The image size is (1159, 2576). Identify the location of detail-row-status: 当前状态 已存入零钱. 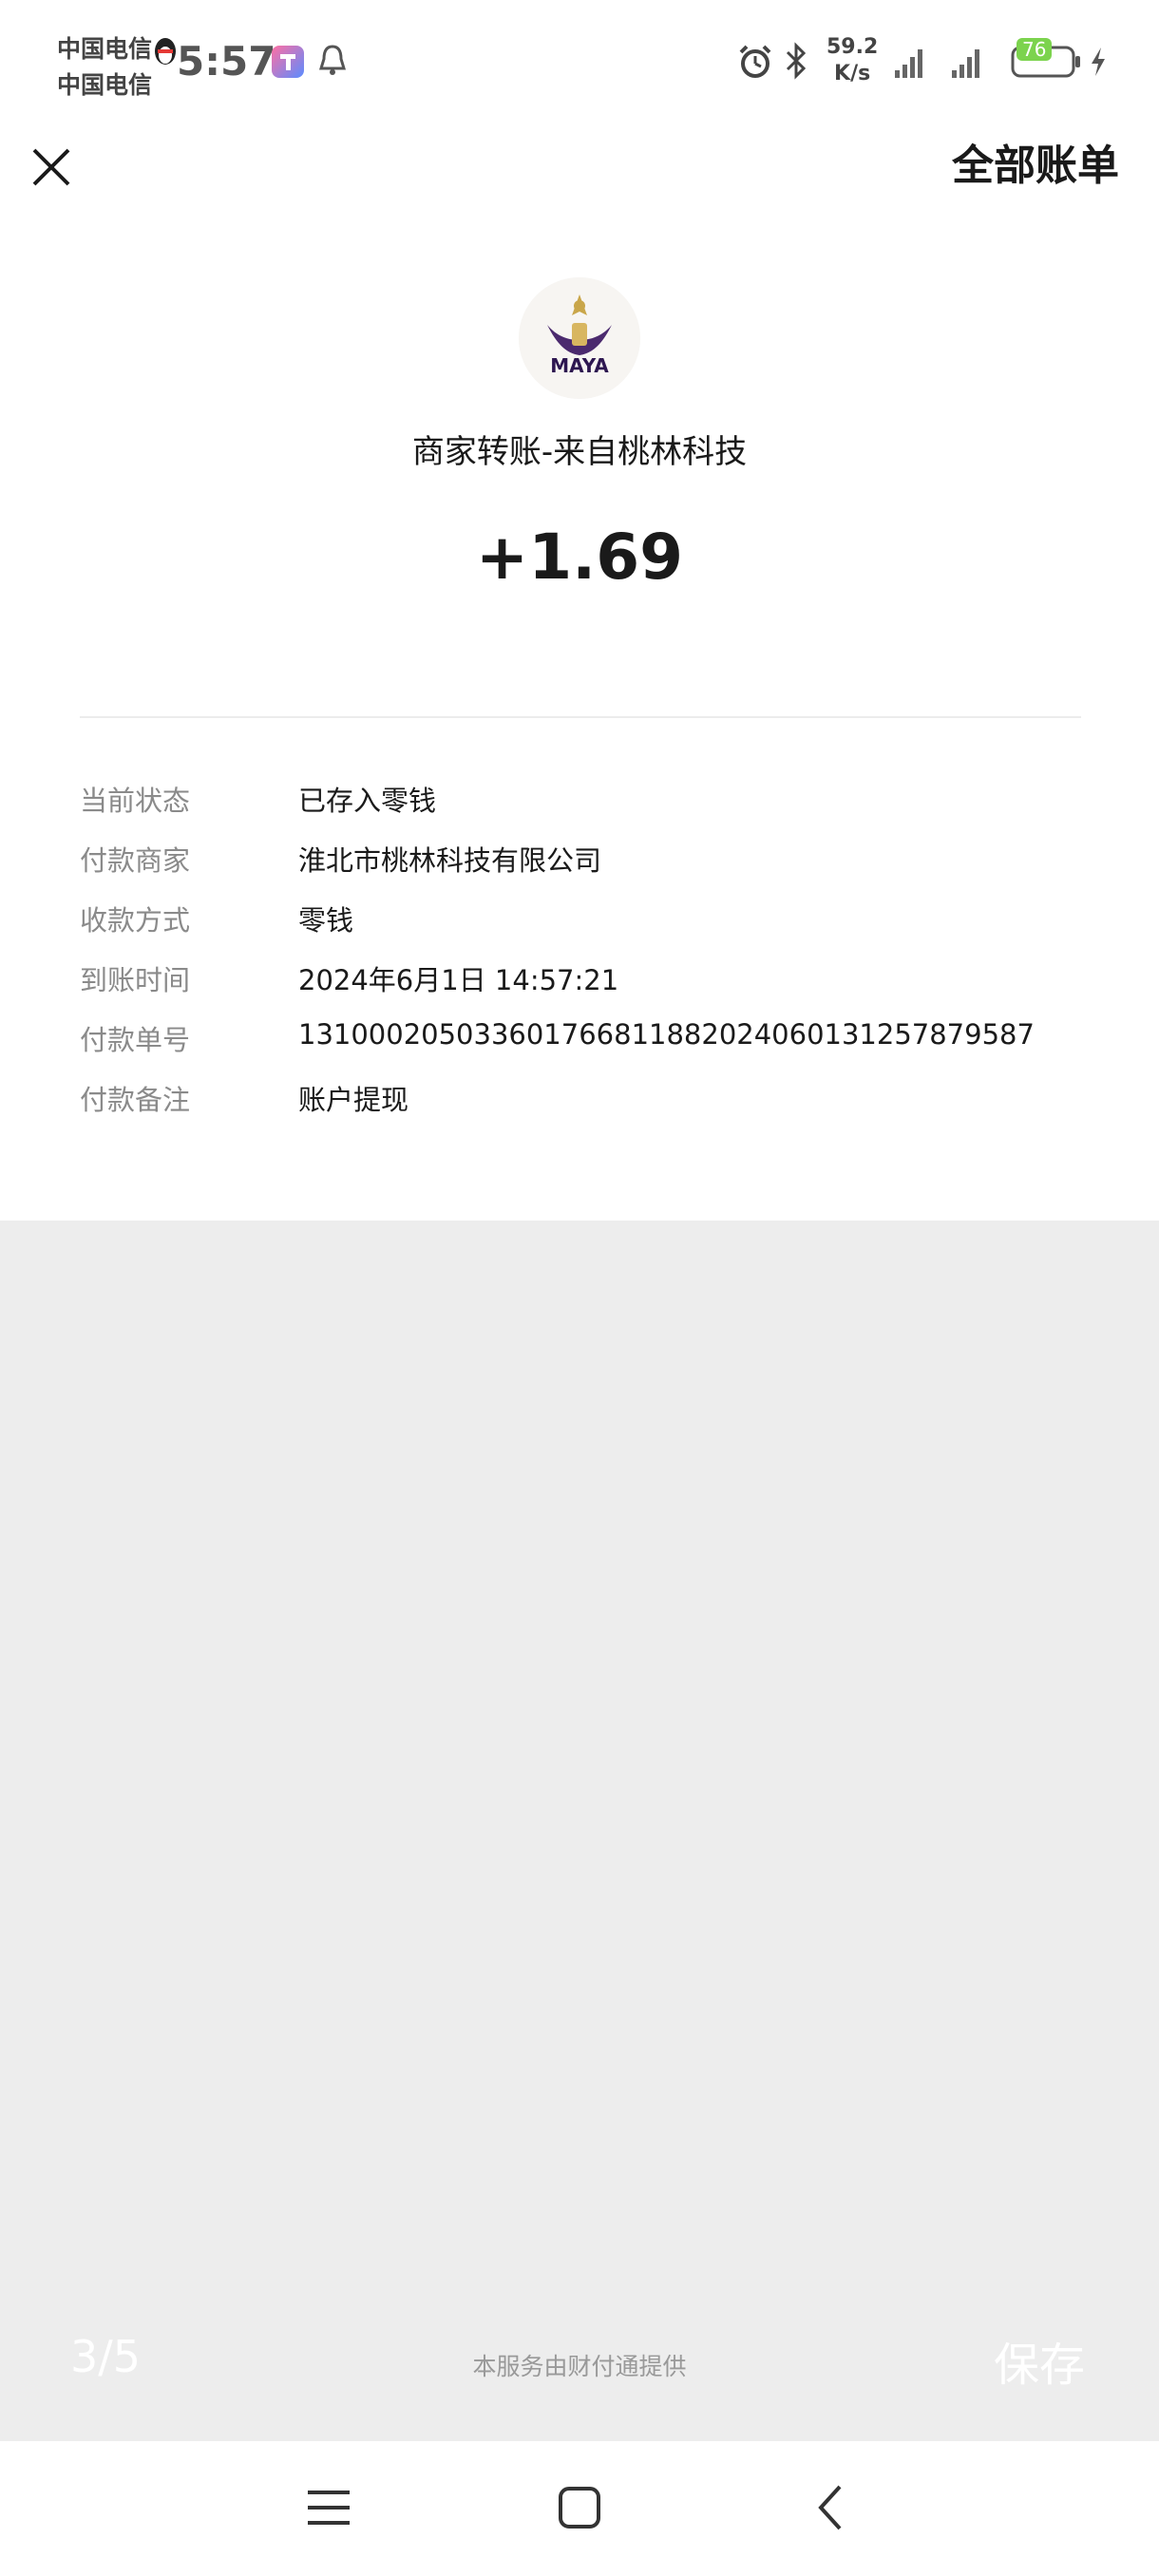
(602, 809).